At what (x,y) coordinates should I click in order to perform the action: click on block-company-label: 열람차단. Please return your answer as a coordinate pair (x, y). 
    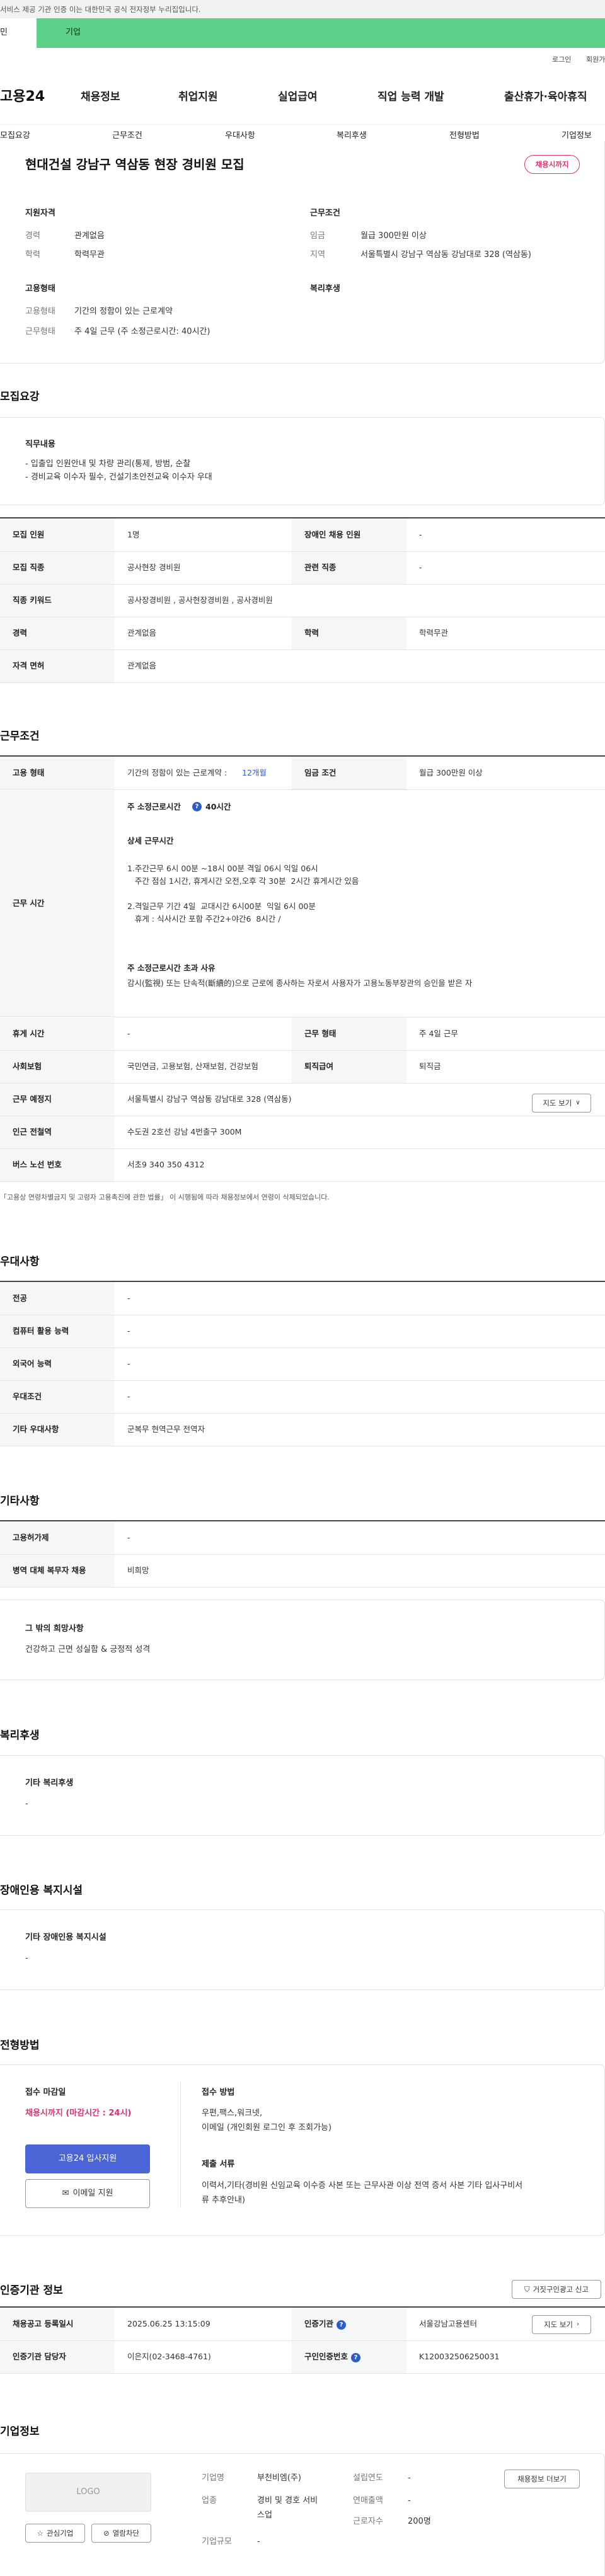
    Looking at the image, I should click on (126, 2533).